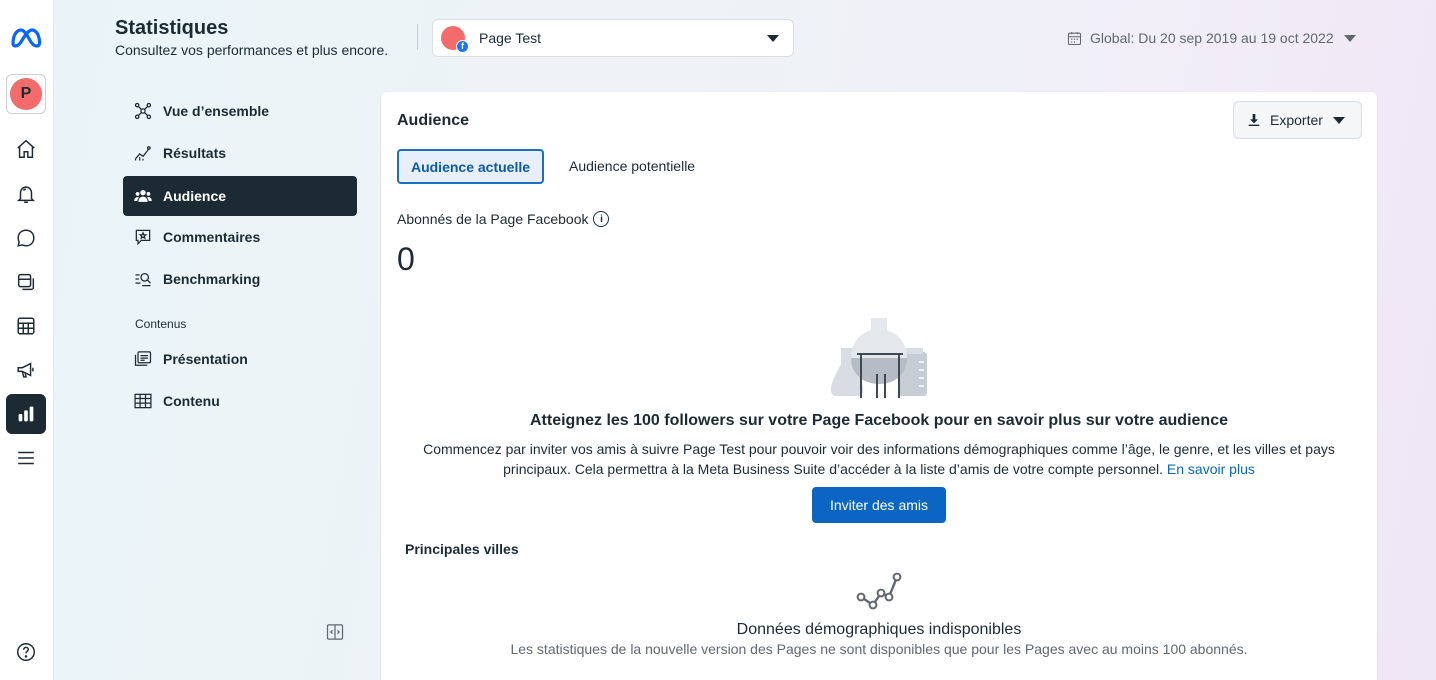  What do you see at coordinates (240, 196) in the screenshot?
I see `nav-item-audience: Audience` at bounding box center [240, 196].